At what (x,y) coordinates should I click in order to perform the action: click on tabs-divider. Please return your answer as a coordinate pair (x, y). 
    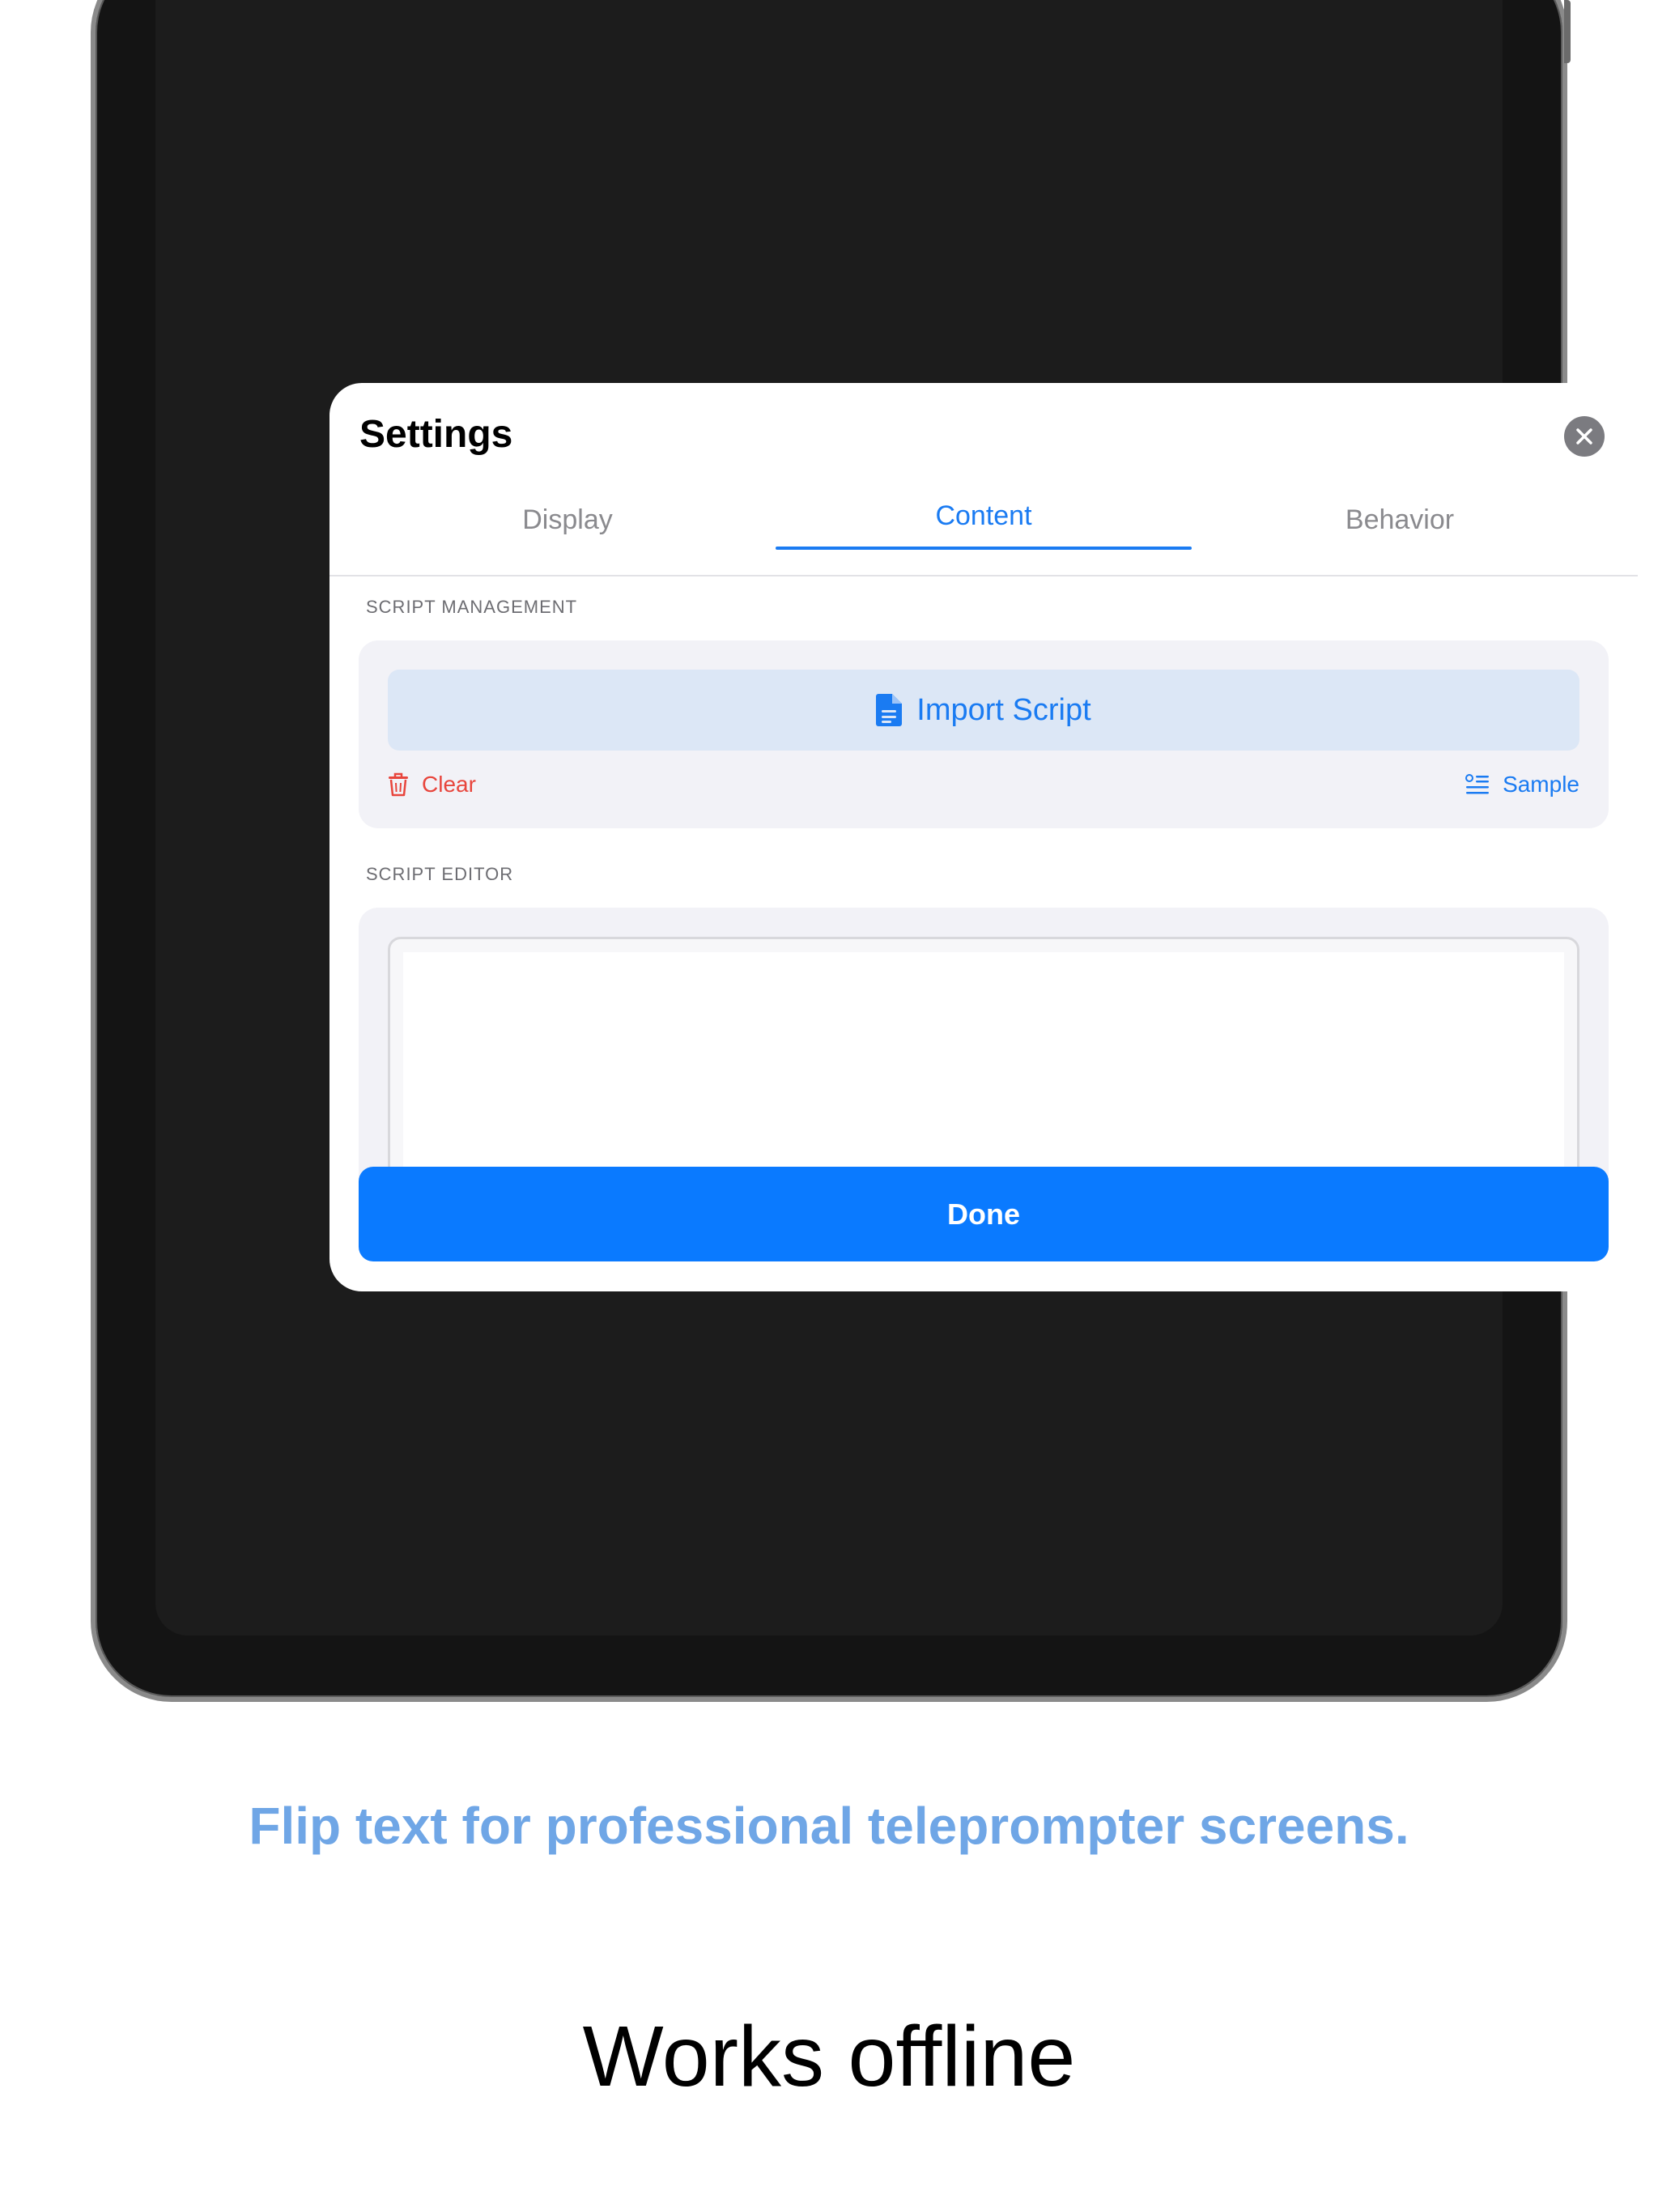
    Looking at the image, I should click on (983, 576).